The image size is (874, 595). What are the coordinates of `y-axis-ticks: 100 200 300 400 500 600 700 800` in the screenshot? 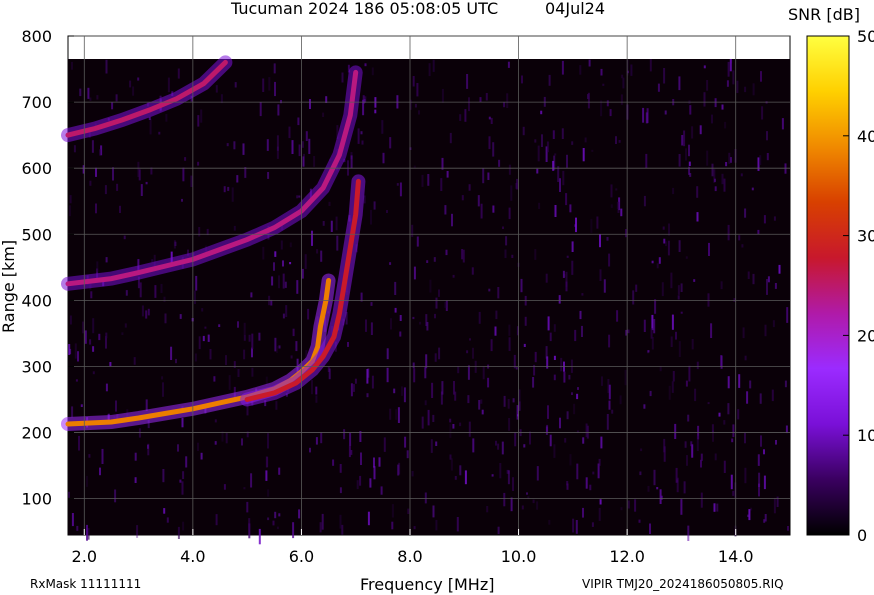 It's located at (47, 268).